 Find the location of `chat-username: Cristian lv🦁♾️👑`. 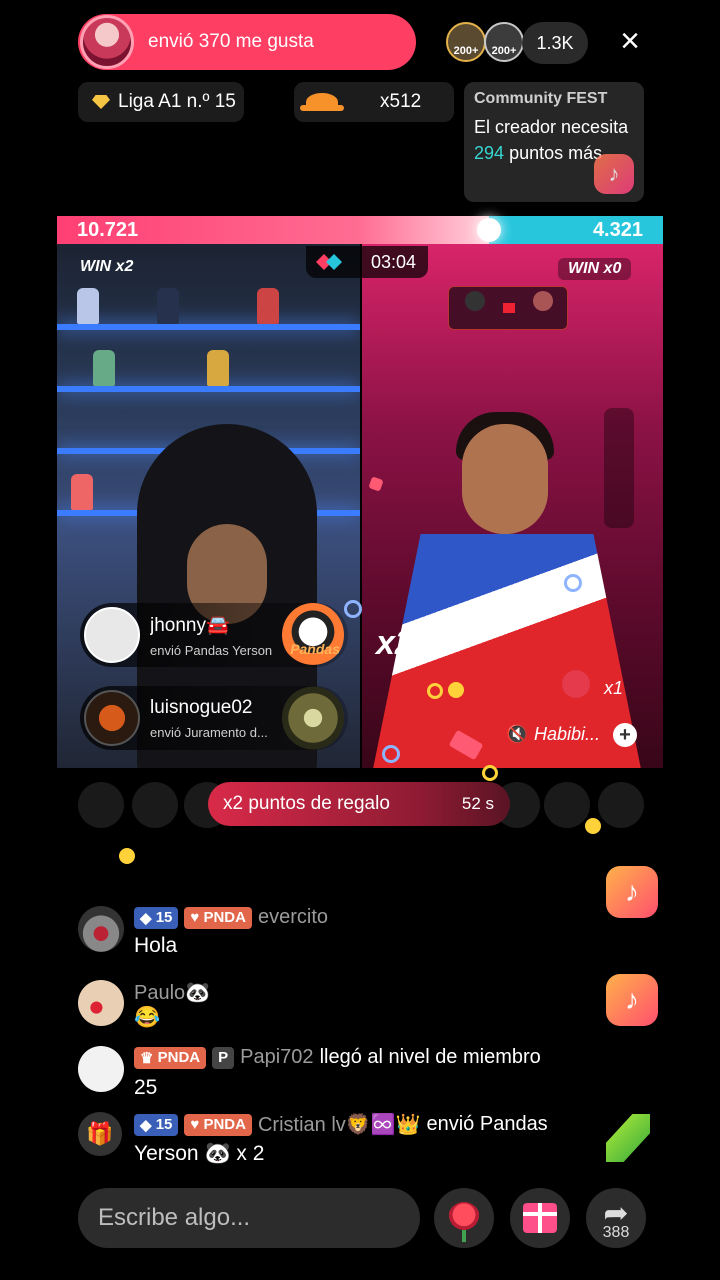

chat-username: Cristian lv🦁♾️👑 is located at coordinates (339, 1124).